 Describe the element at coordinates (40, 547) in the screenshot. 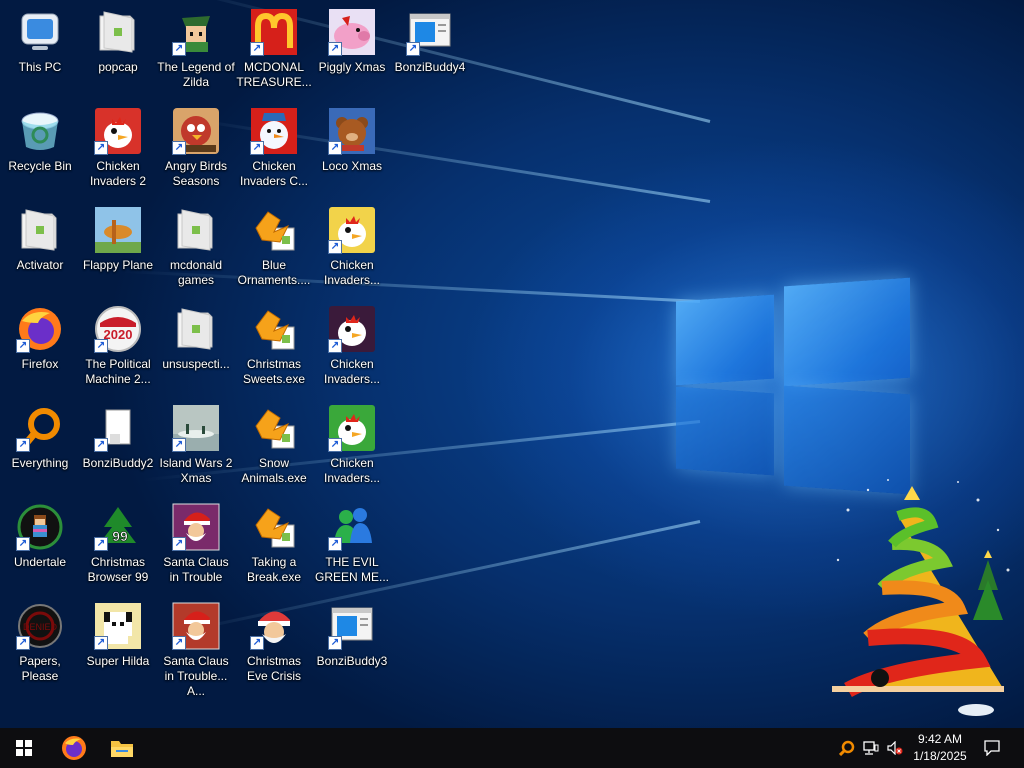

I see `desktop-icon-undertale: ↗ Undertale` at that location.